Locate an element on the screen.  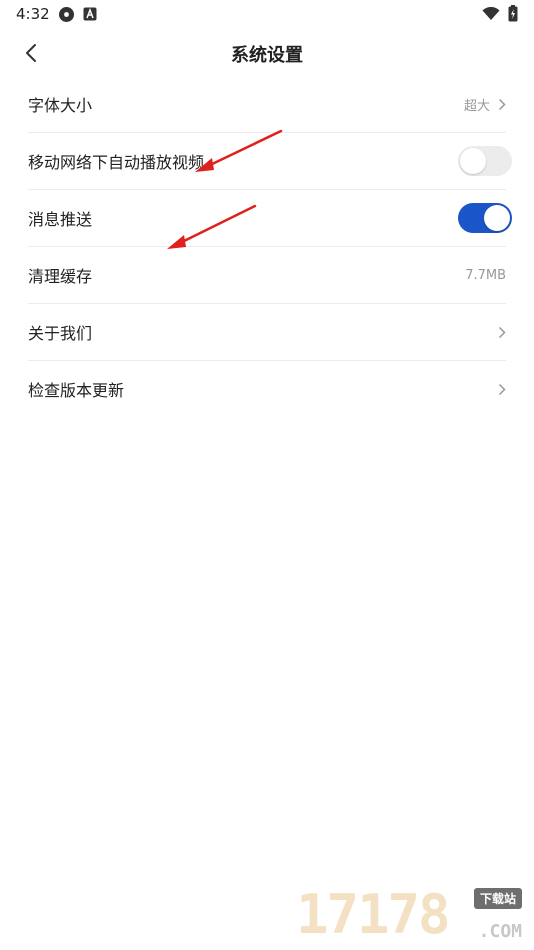
wifi-icon is located at coordinates (491, 15).